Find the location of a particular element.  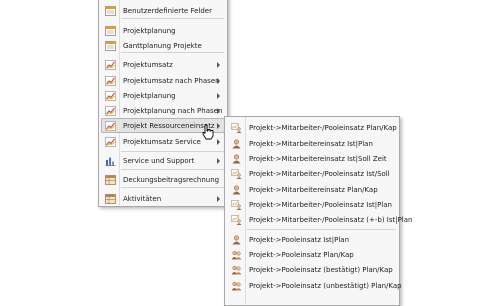

menu-item-projektplanung-nach-phasen: Projektplanung nach Phasen is located at coordinates (163, 110).